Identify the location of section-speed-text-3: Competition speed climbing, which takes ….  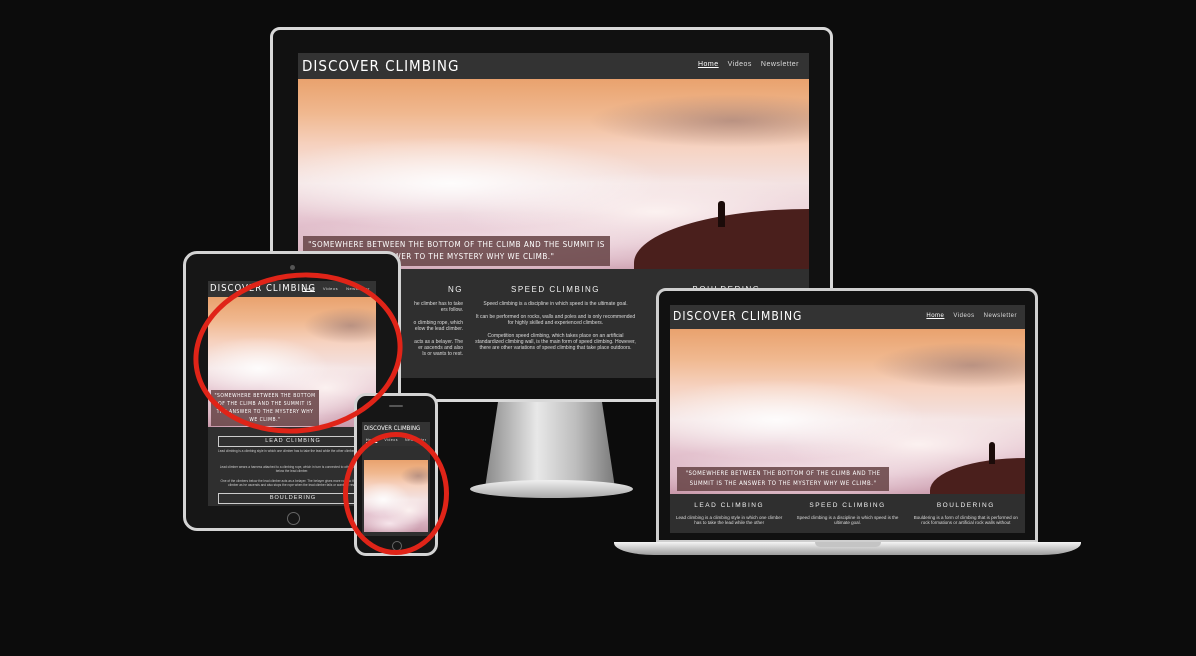
(555, 342).